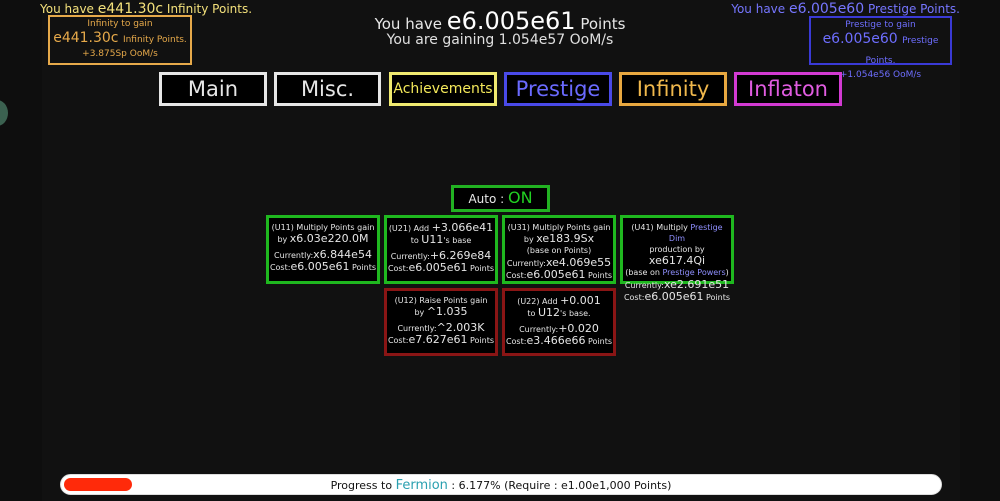 The height and width of the screenshot is (501, 1000). I want to click on u21-suffix: 's base, so click(457, 240).